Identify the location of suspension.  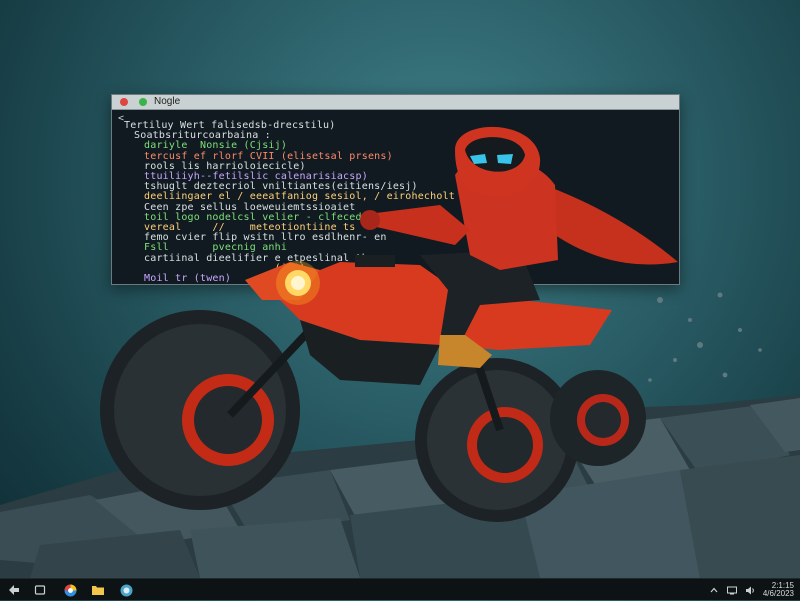
(365, 379).